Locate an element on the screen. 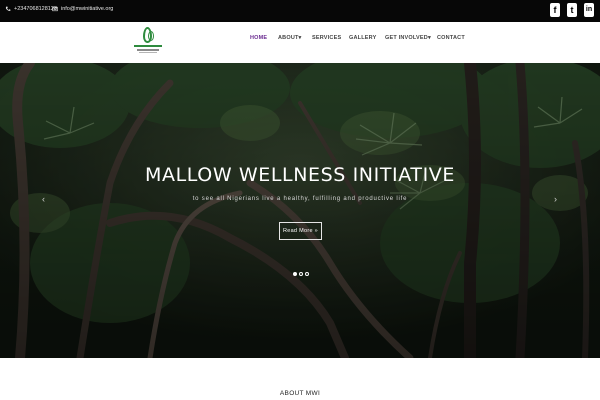  facebook-icon: f is located at coordinates (555, 10).